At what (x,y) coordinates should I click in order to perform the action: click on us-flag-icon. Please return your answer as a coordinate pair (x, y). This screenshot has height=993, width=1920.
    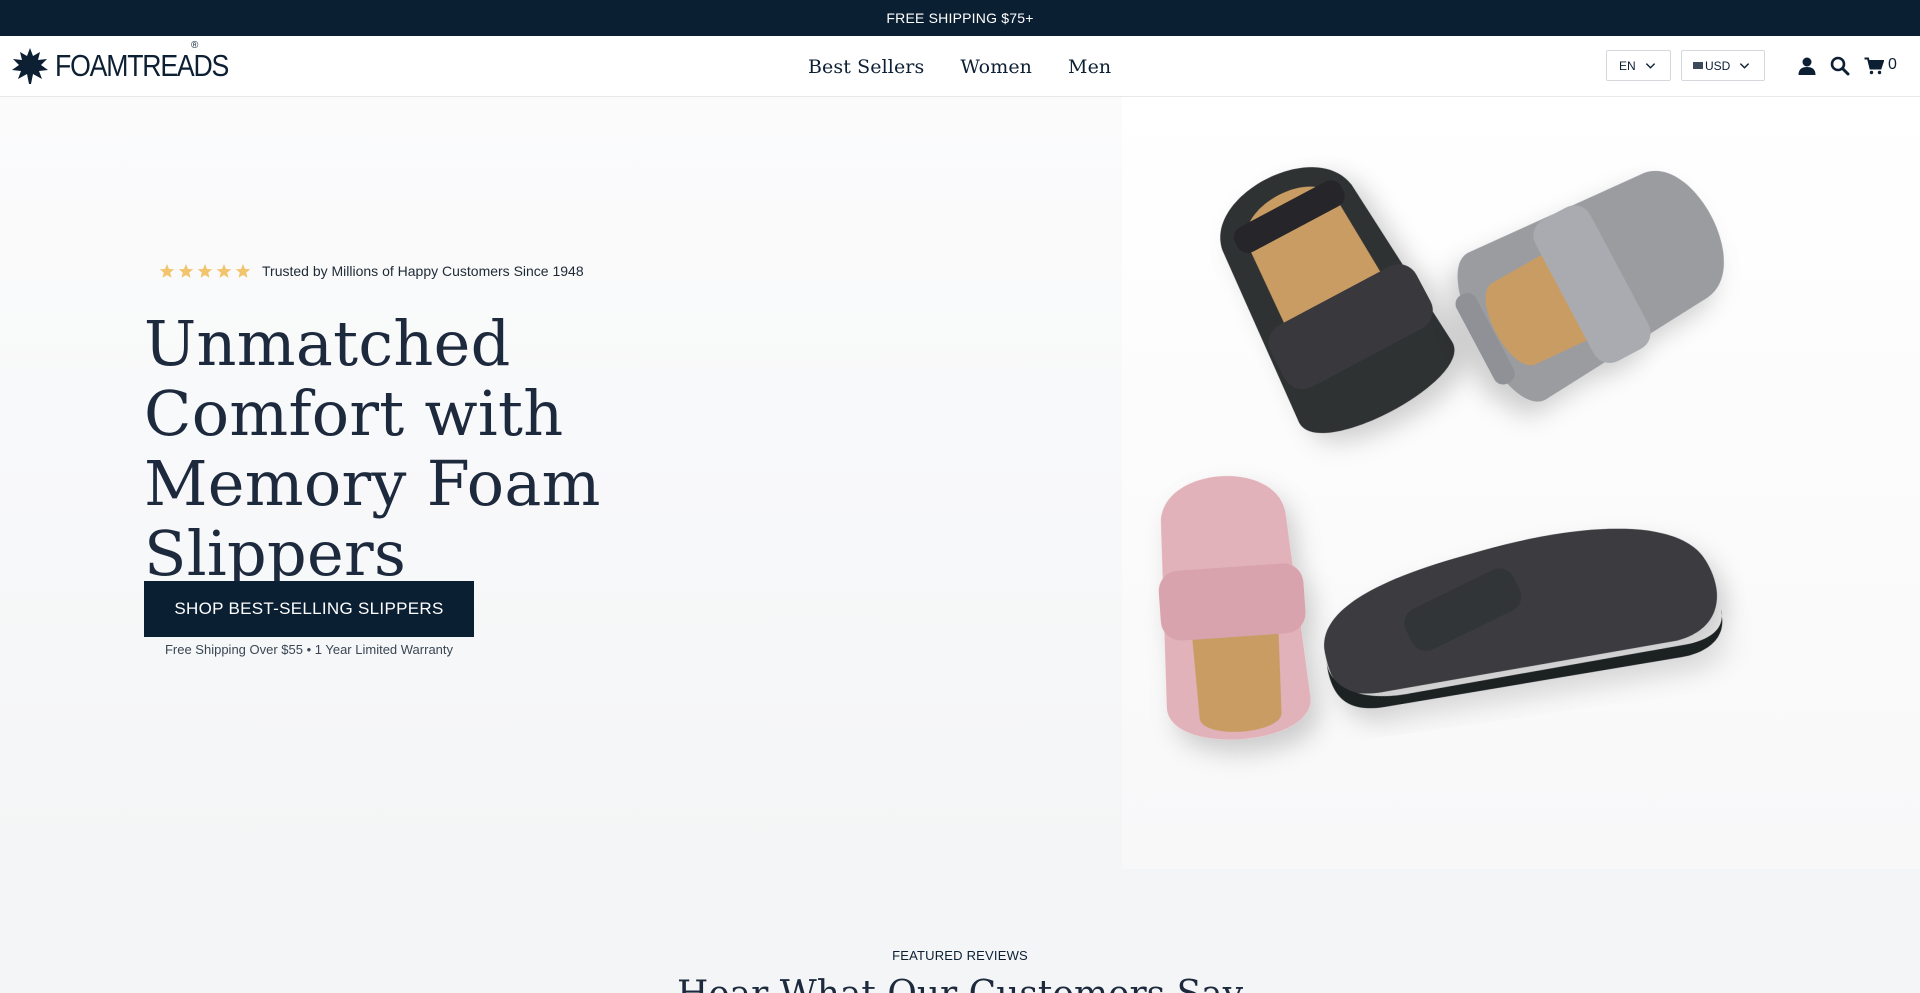
    Looking at the image, I should click on (1698, 65).